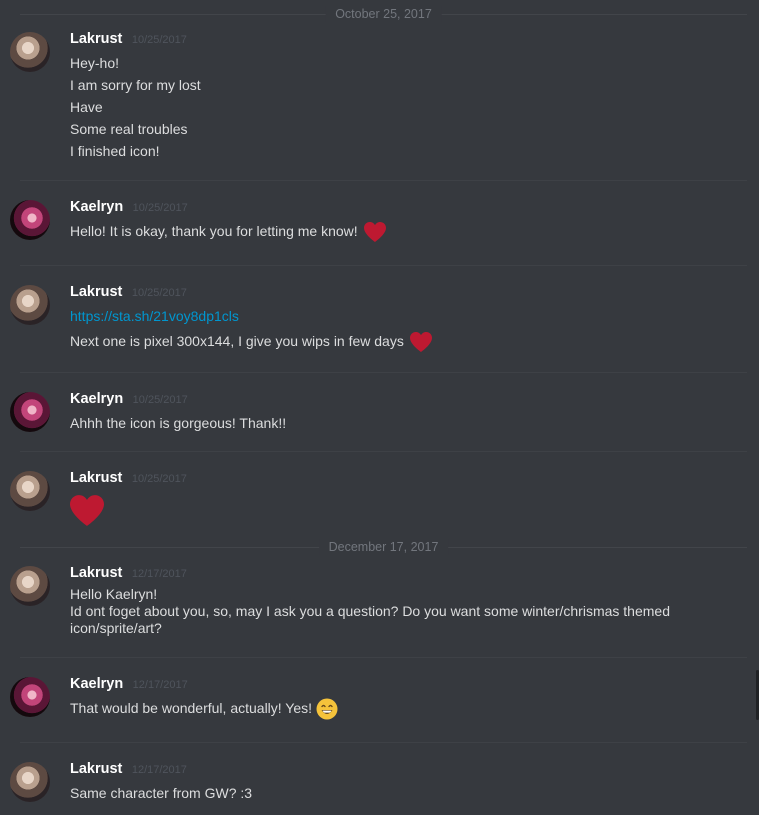 This screenshot has height=815, width=759. I want to click on date-divider: October 25, 2017, so click(383, 14).